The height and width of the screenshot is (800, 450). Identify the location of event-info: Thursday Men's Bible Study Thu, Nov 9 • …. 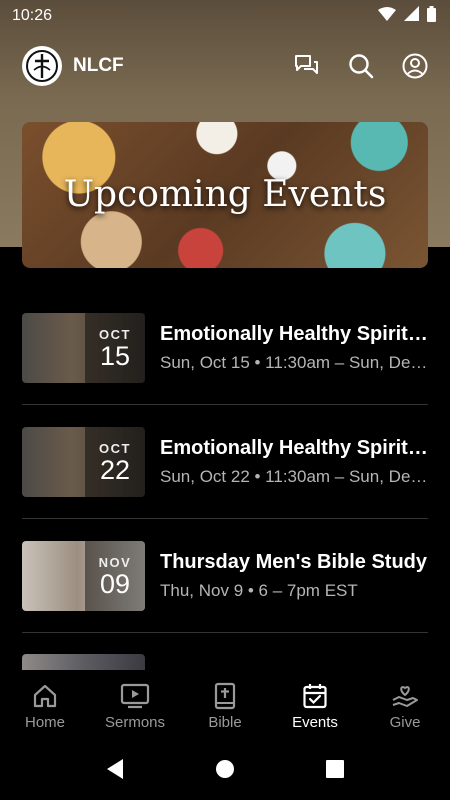
(294, 576).